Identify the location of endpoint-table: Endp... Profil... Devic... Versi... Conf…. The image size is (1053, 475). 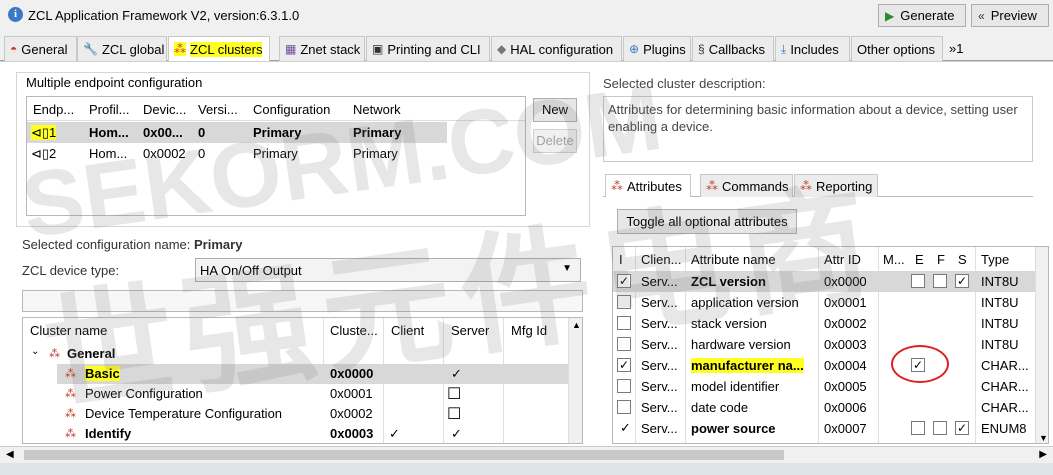
(276, 156).